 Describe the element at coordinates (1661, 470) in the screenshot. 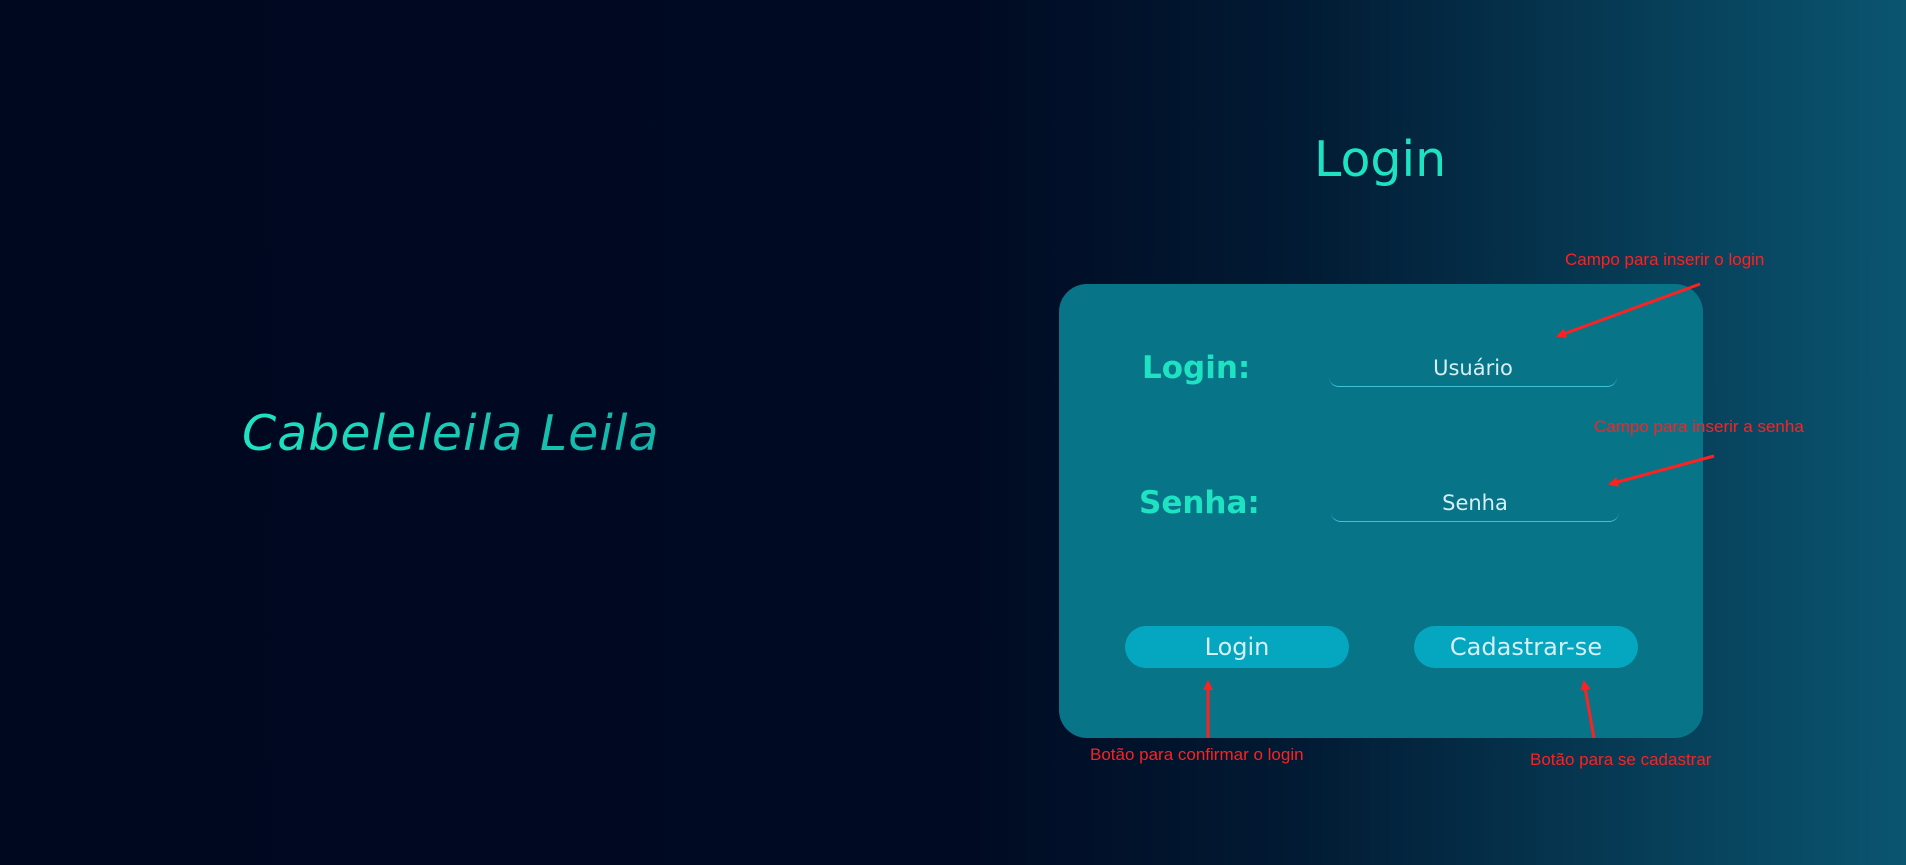

I see `arrow-password-field` at that location.